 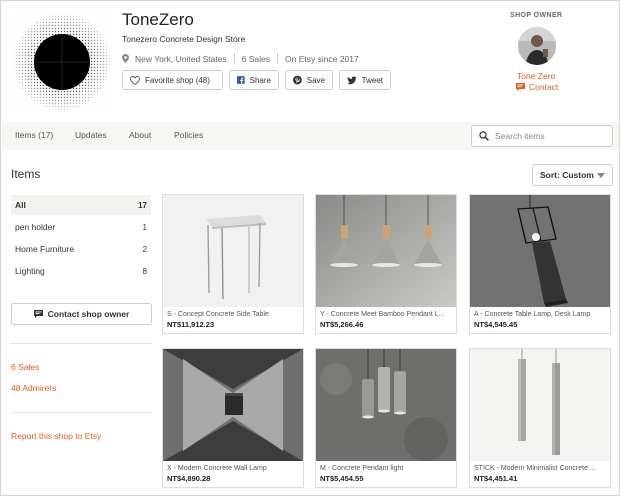 What do you see at coordinates (144, 271) in the screenshot?
I see `category-count: 8` at bounding box center [144, 271].